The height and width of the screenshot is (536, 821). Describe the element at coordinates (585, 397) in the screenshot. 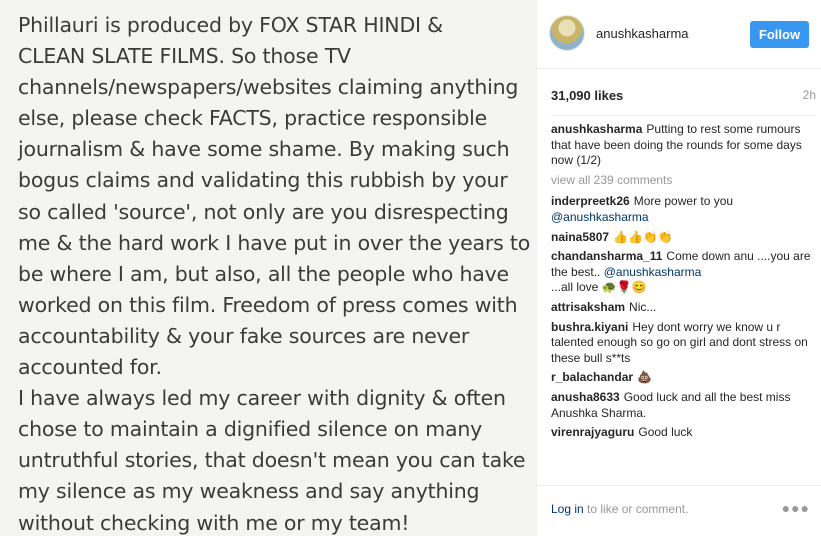

I see `comment-username: anusha8633` at that location.